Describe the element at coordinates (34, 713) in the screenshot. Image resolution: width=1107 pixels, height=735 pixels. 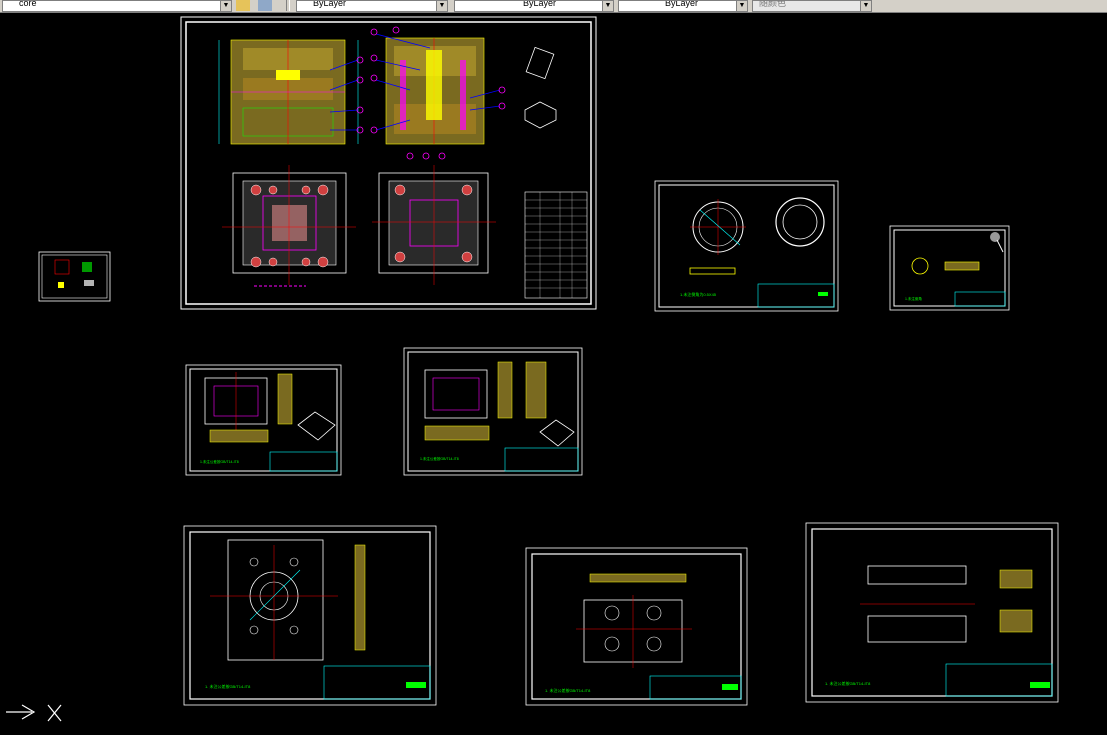
I see `ucs-icon` at that location.